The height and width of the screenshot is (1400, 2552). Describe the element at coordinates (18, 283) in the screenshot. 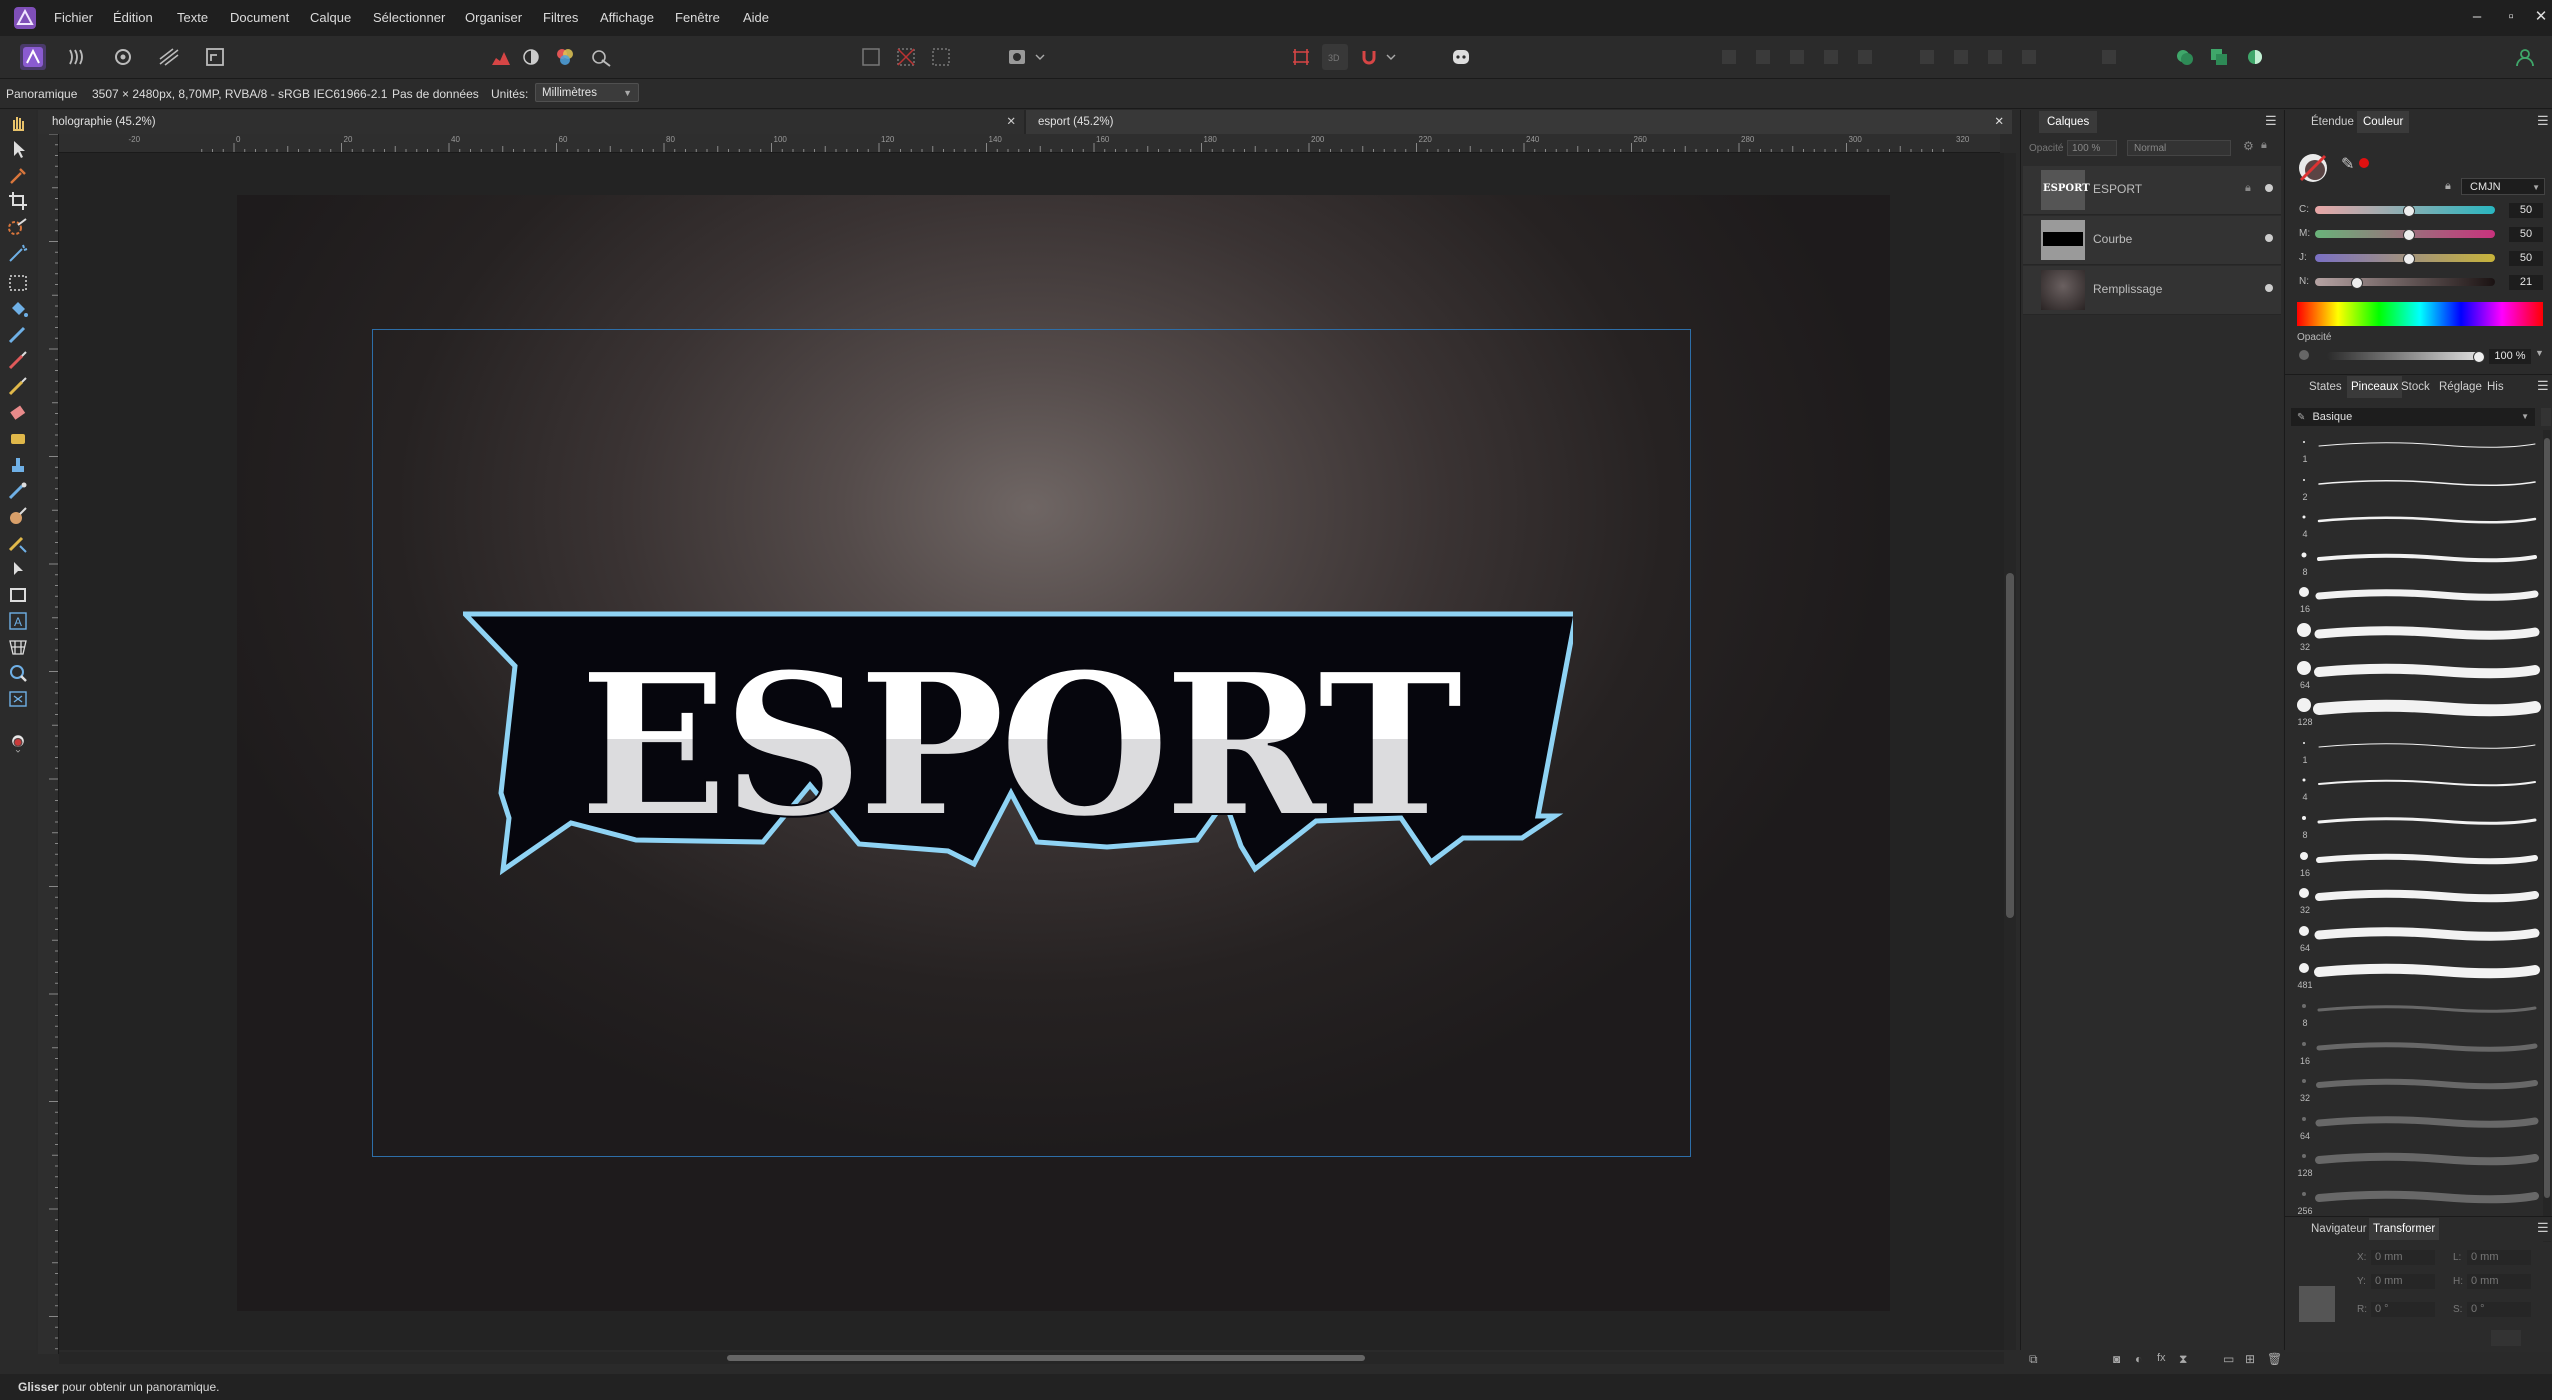

I see `marquee-tool-icon` at that location.